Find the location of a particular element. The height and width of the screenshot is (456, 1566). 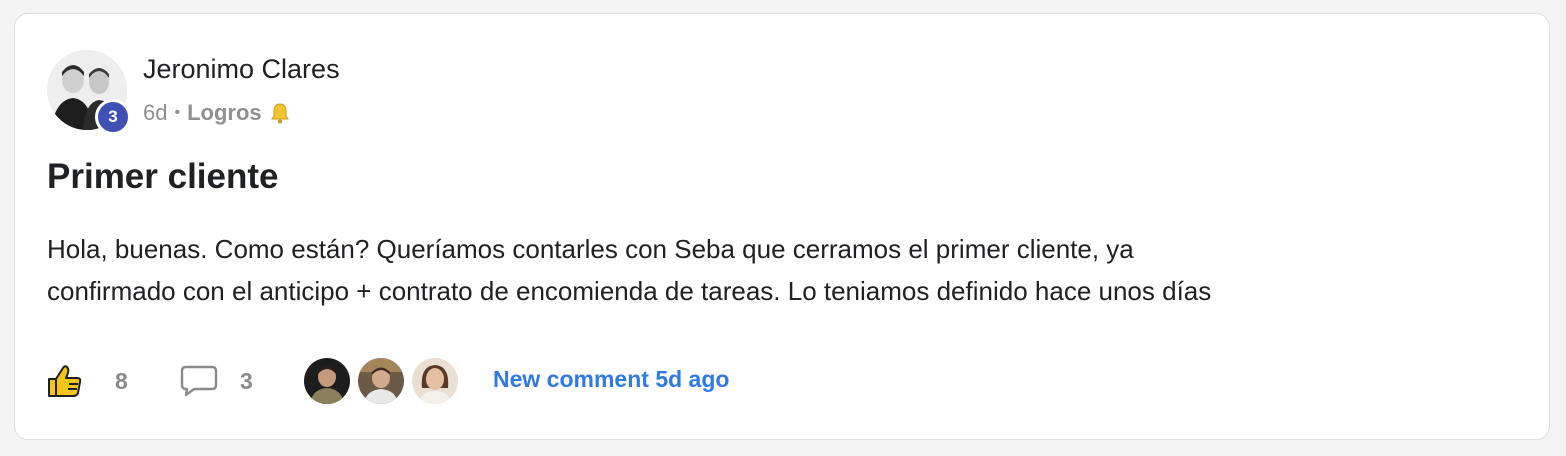

post-time: 6d is located at coordinates (155, 112).